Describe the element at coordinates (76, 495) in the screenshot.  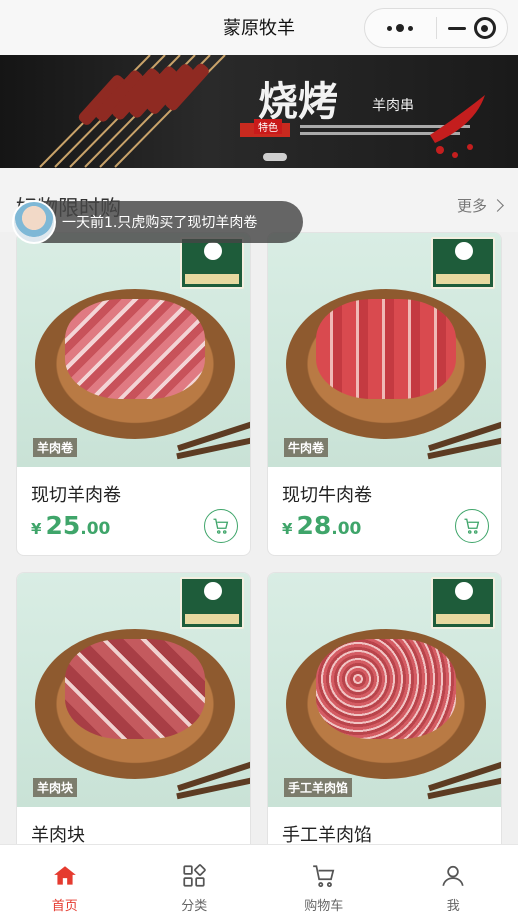
I see `product-name: 现切羊肉卷` at that location.